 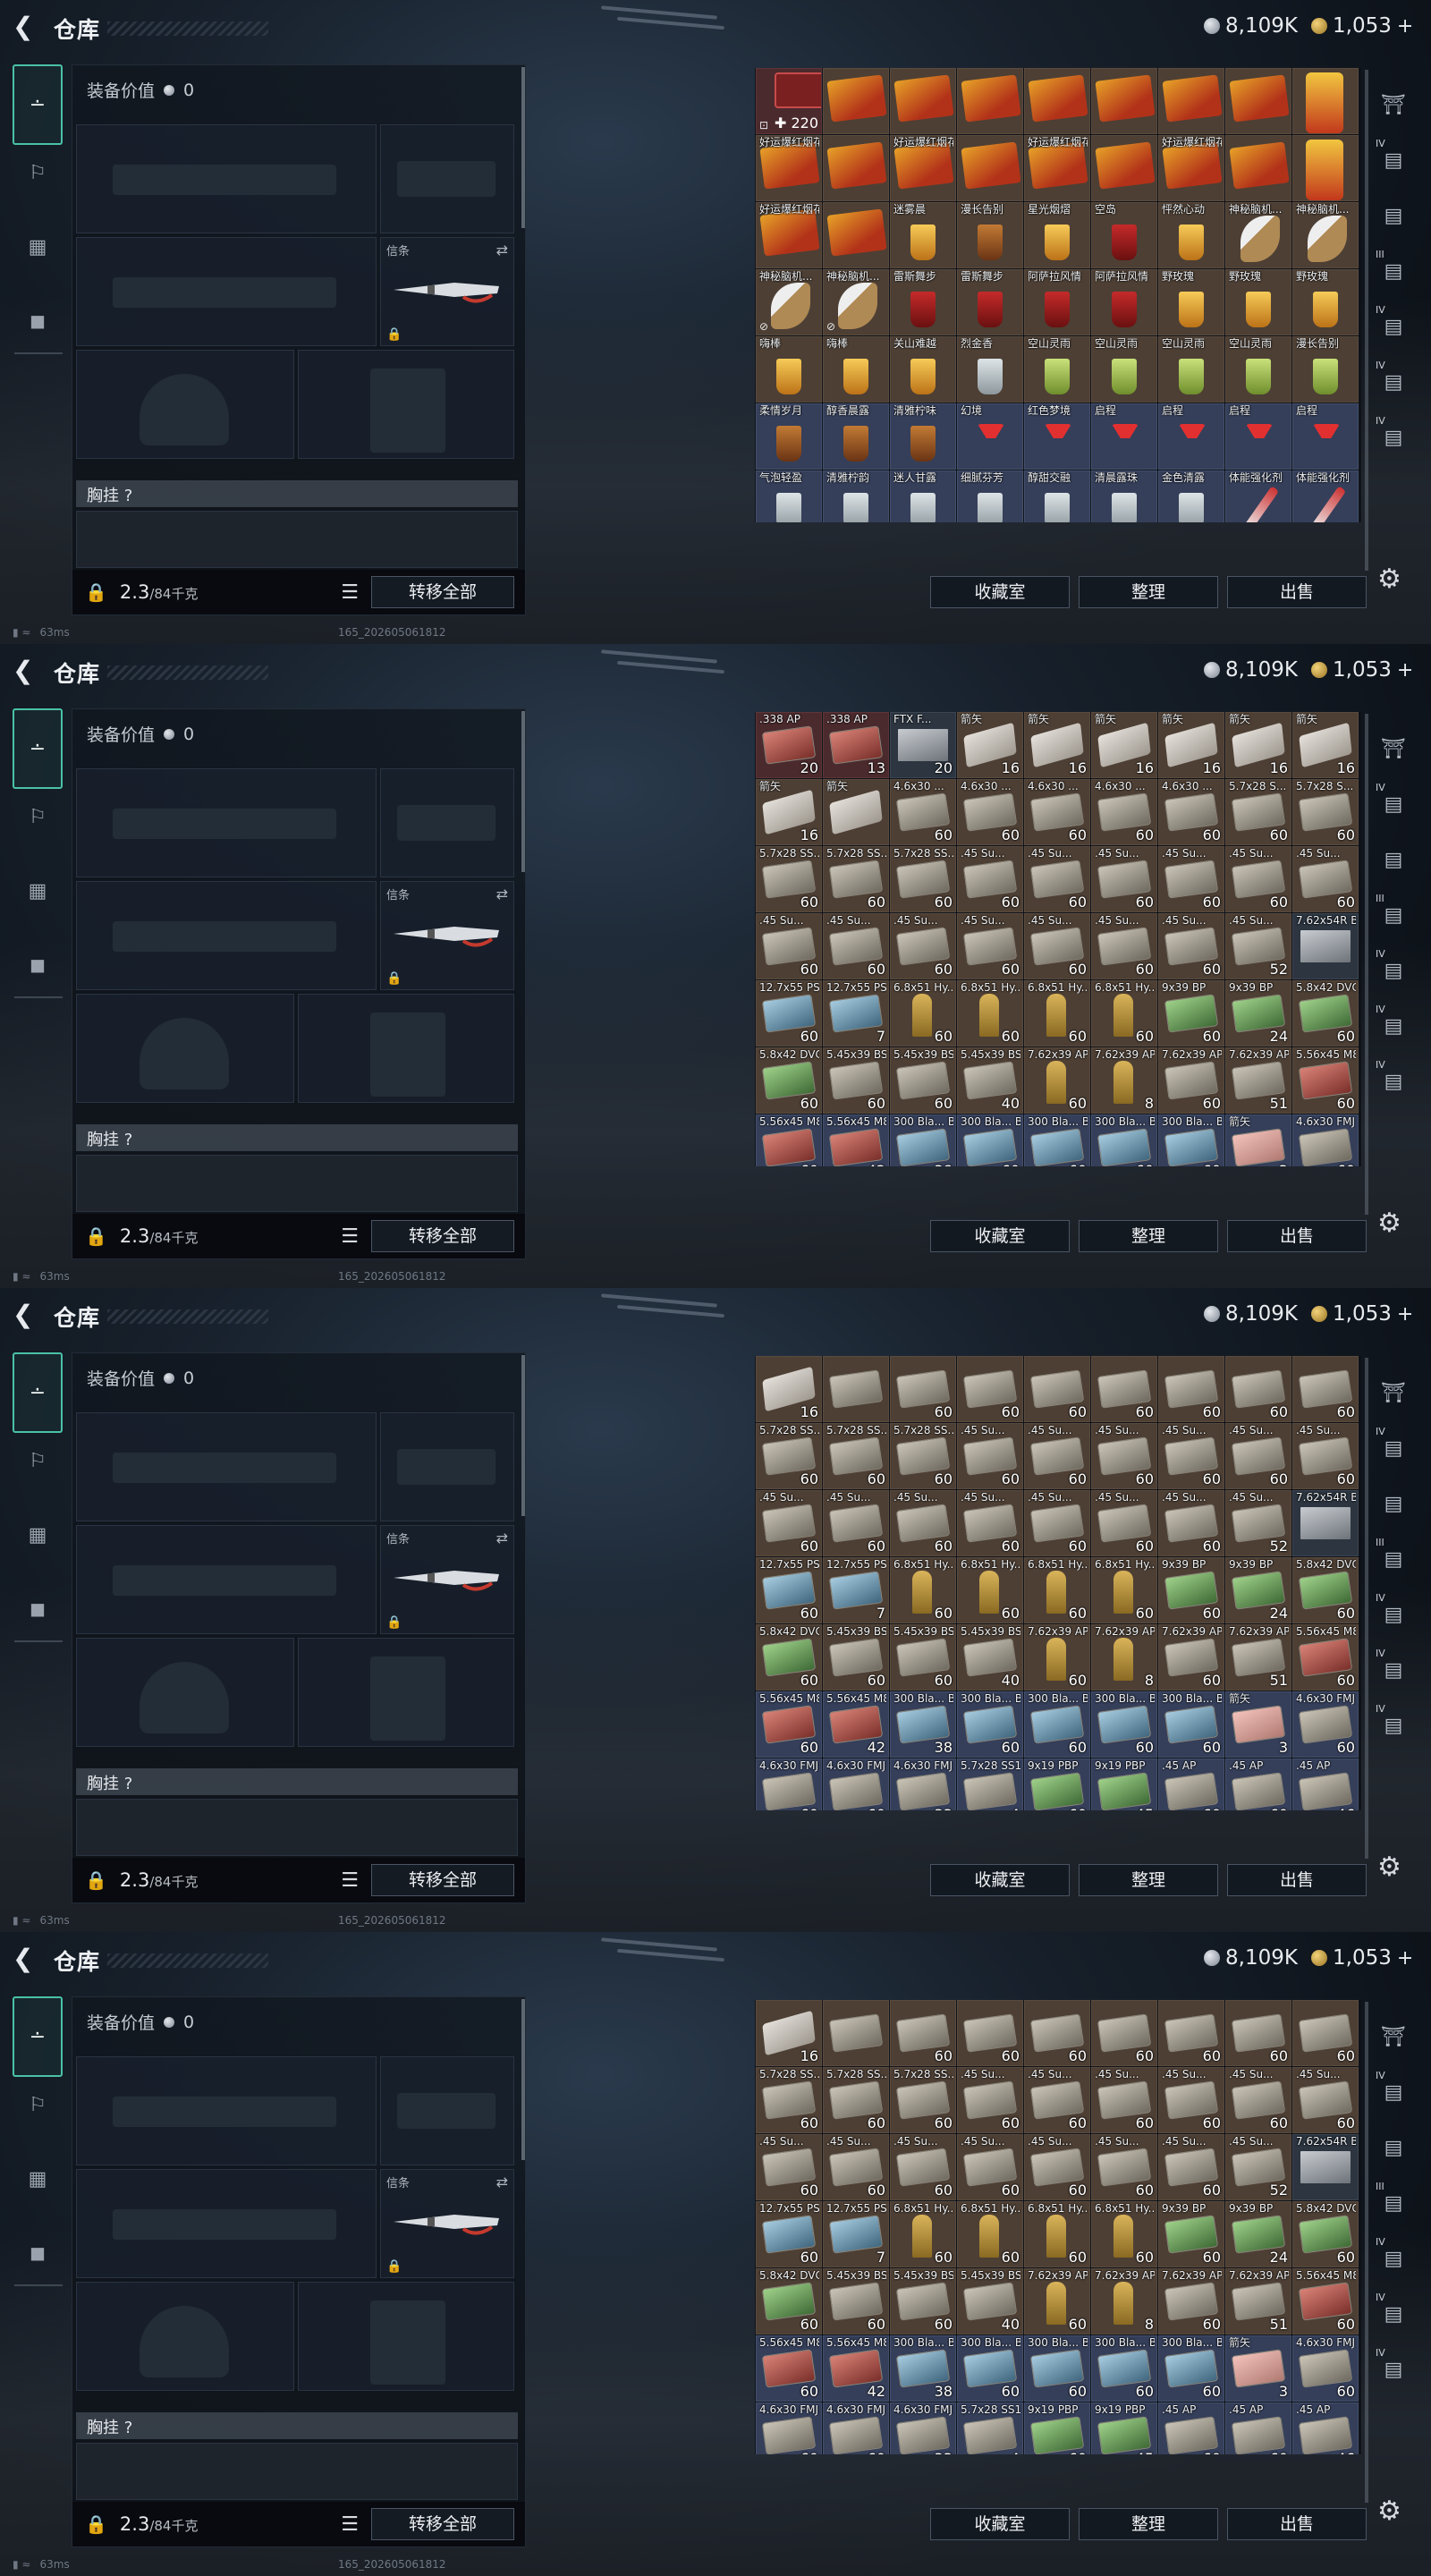 What do you see at coordinates (923, 745) in the screenshot?
I see `inventory-item: FTX F... 20` at bounding box center [923, 745].